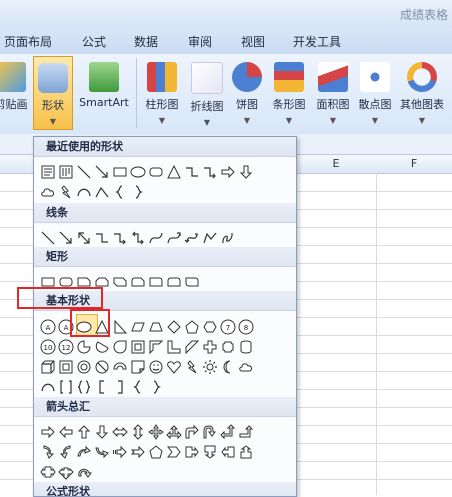  Describe the element at coordinates (66, 472) in the screenshot. I see `shape-quad-callout-icon` at that location.